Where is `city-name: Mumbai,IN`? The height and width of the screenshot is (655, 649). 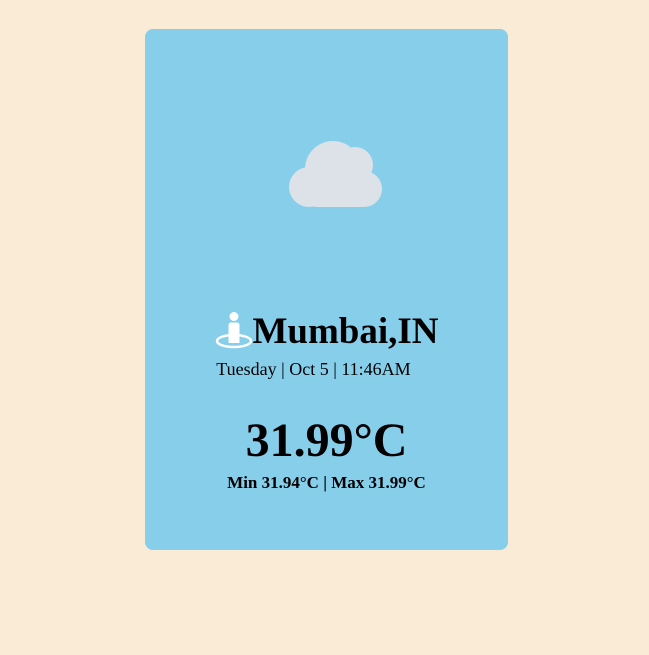
city-name: Mumbai,IN is located at coordinates (345, 331).